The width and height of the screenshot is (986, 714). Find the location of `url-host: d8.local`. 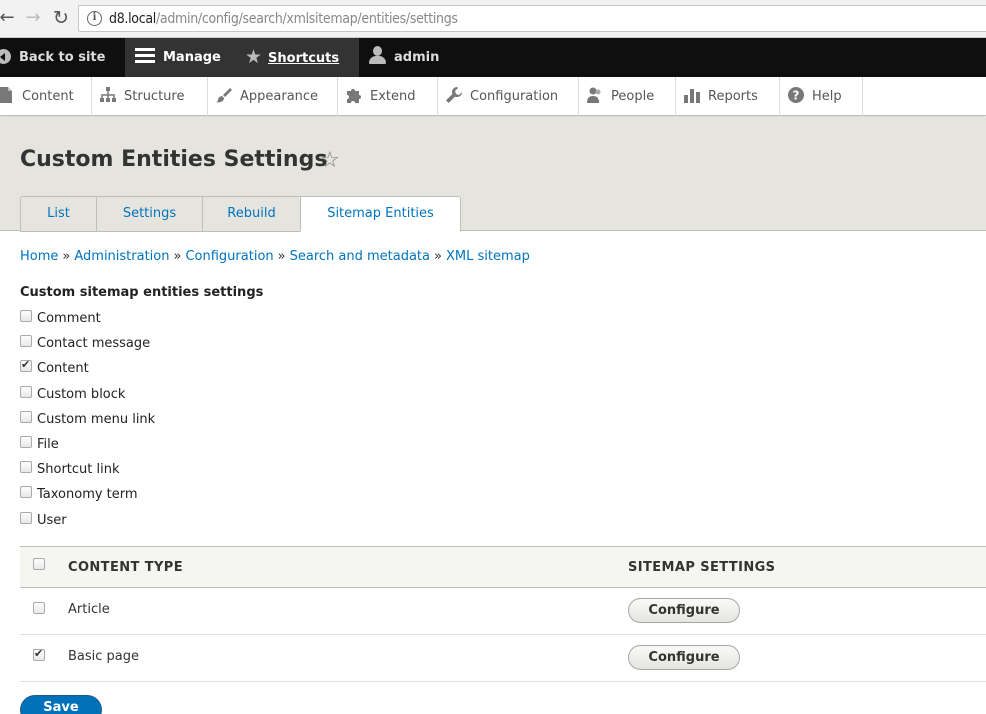

url-host: d8.local is located at coordinates (132, 19).